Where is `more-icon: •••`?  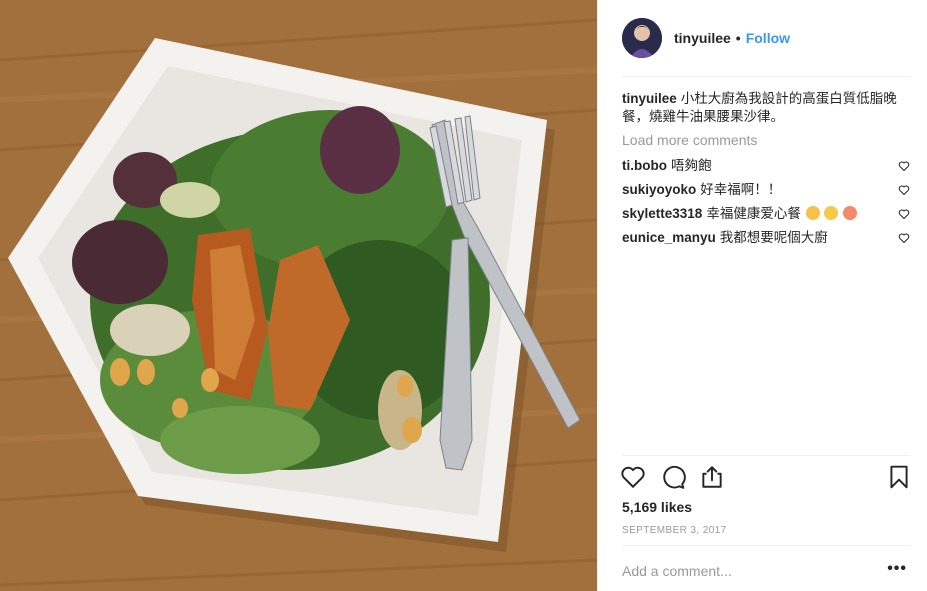
more-icon: ••• is located at coordinates (897, 569).